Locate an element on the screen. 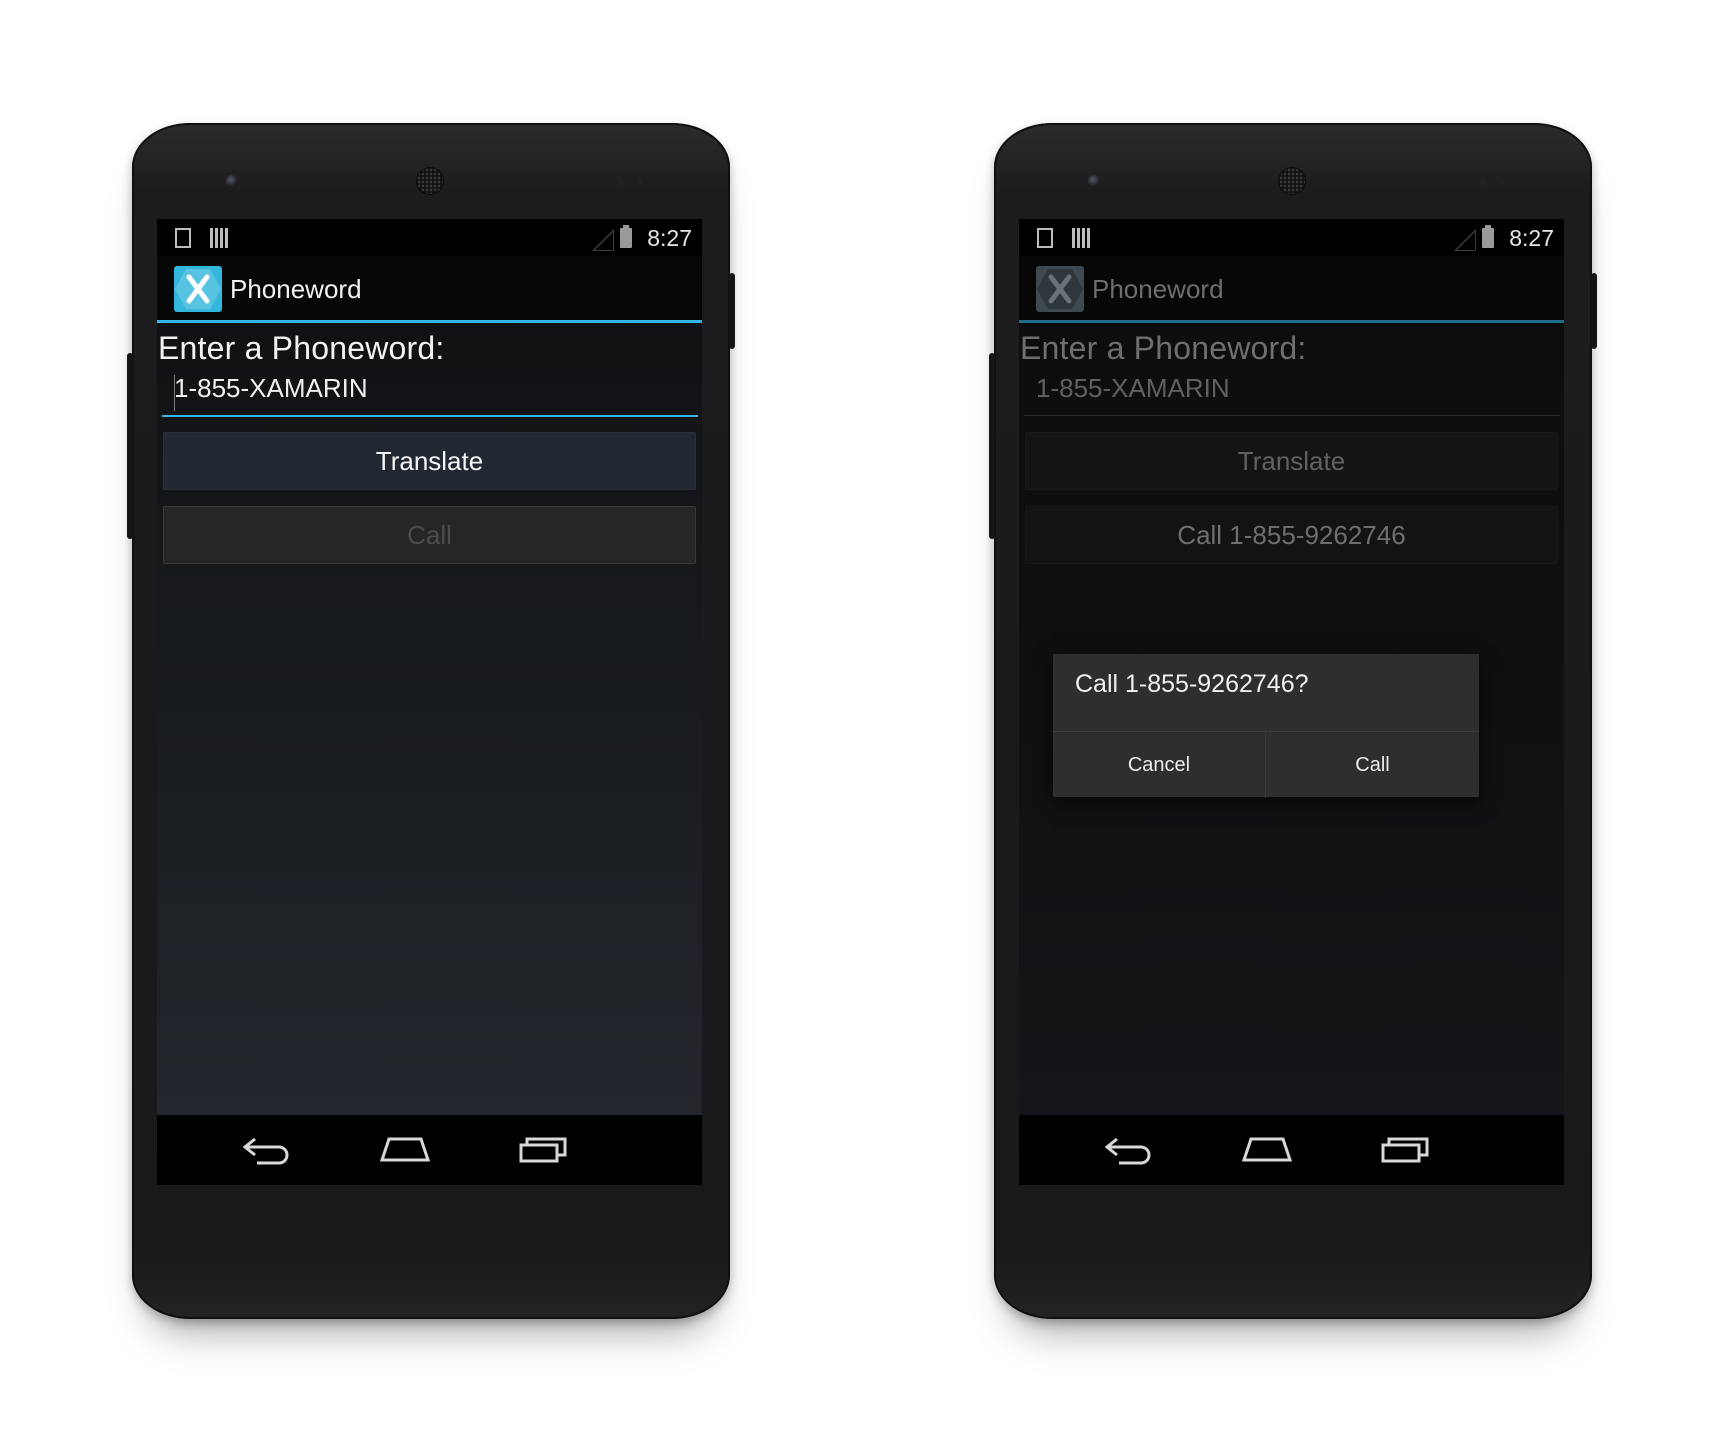 This screenshot has width=1720, height=1437. call-button: Call is located at coordinates (429, 535).